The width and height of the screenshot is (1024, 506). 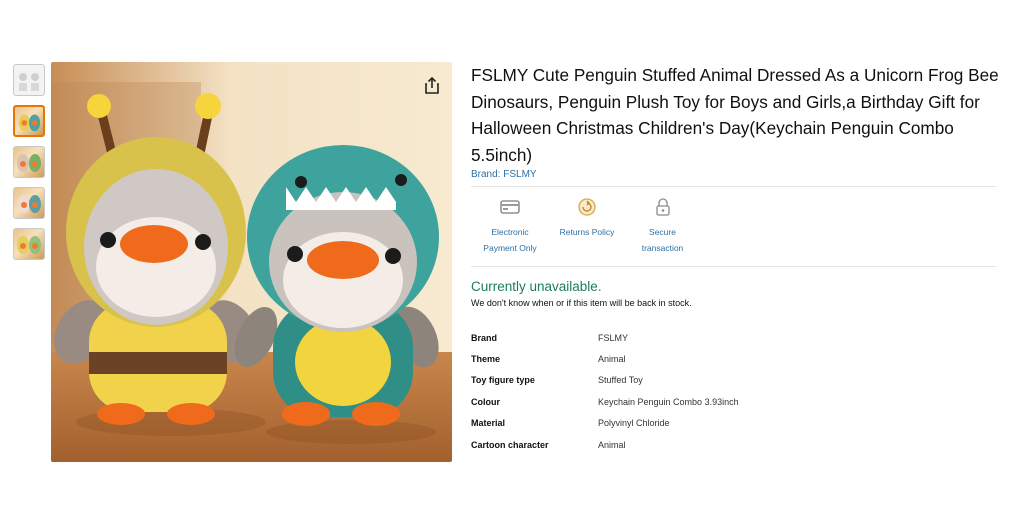 I want to click on spec-value: Stuffed Toy, so click(x=620, y=380).